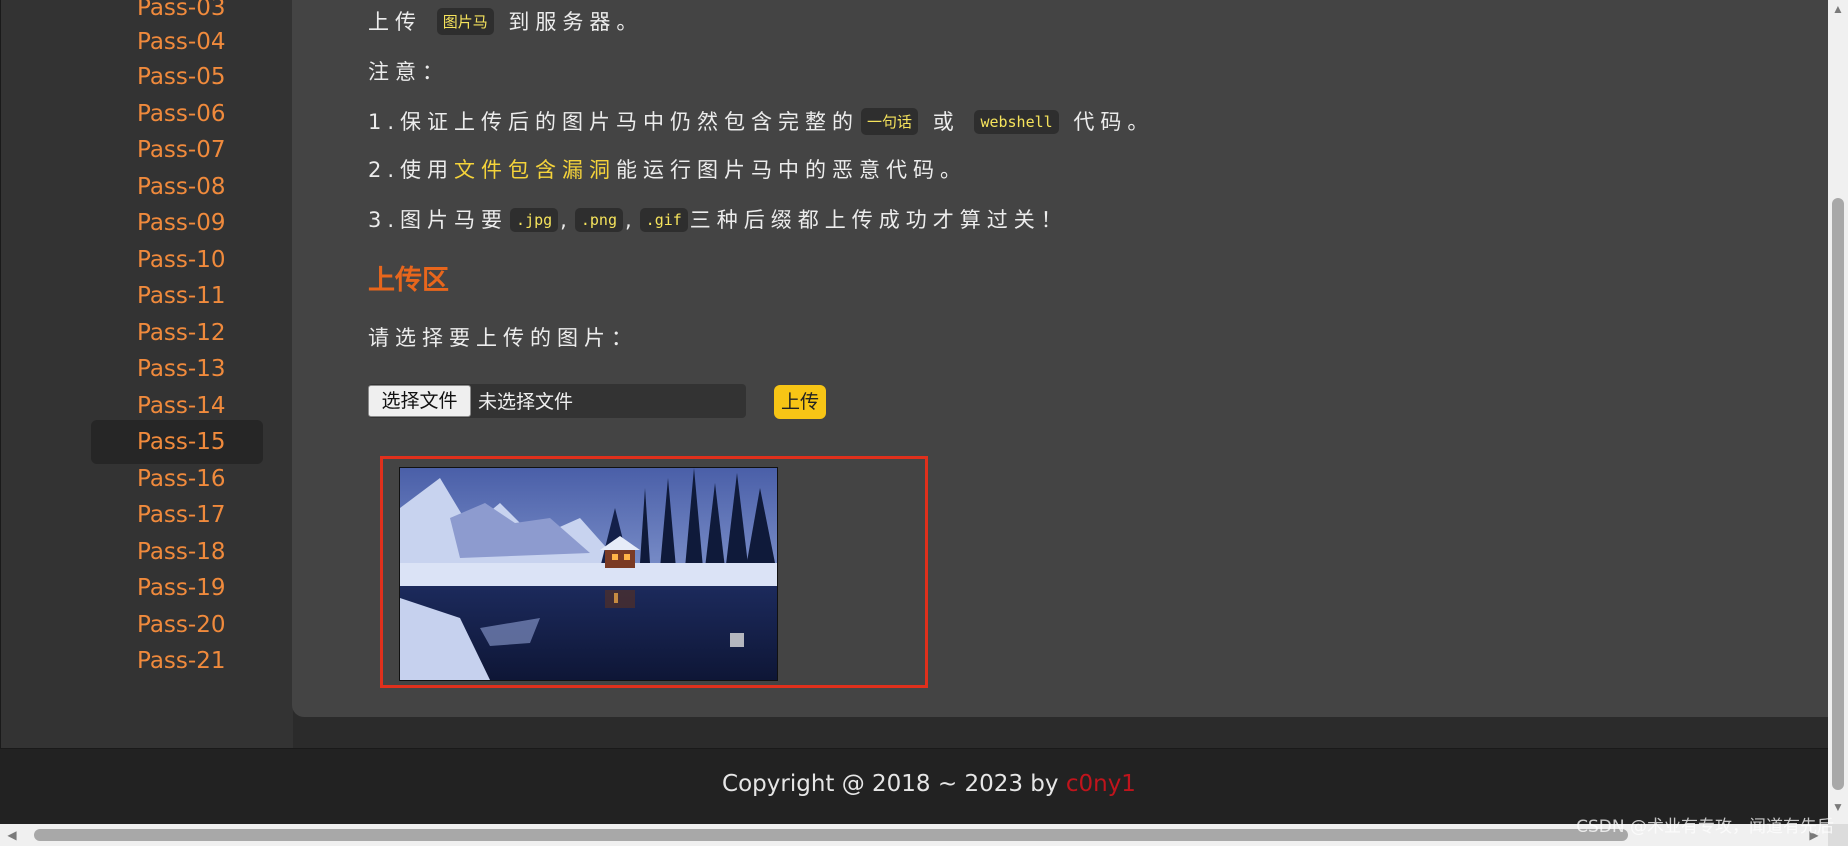 This screenshot has width=1848, height=846. I want to click on horizontal-scroll-thumb, so click(831, 835).